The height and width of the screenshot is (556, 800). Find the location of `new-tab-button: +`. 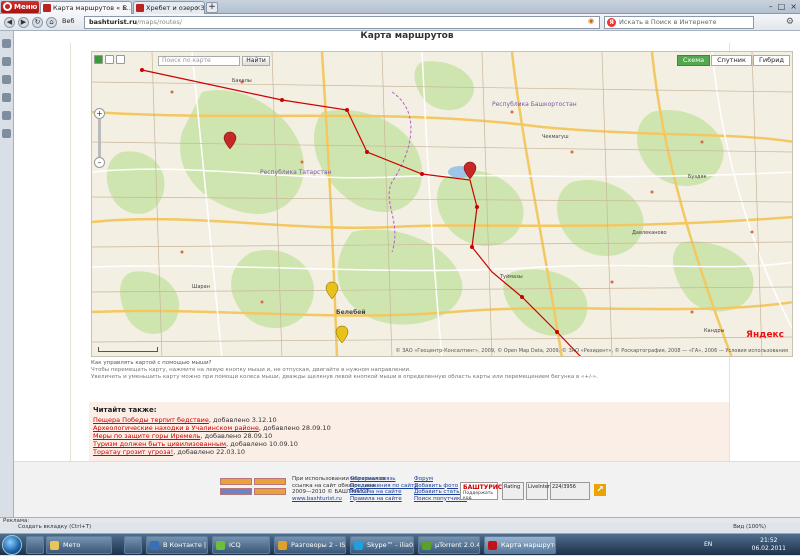

new-tab-button: + is located at coordinates (212, 7).